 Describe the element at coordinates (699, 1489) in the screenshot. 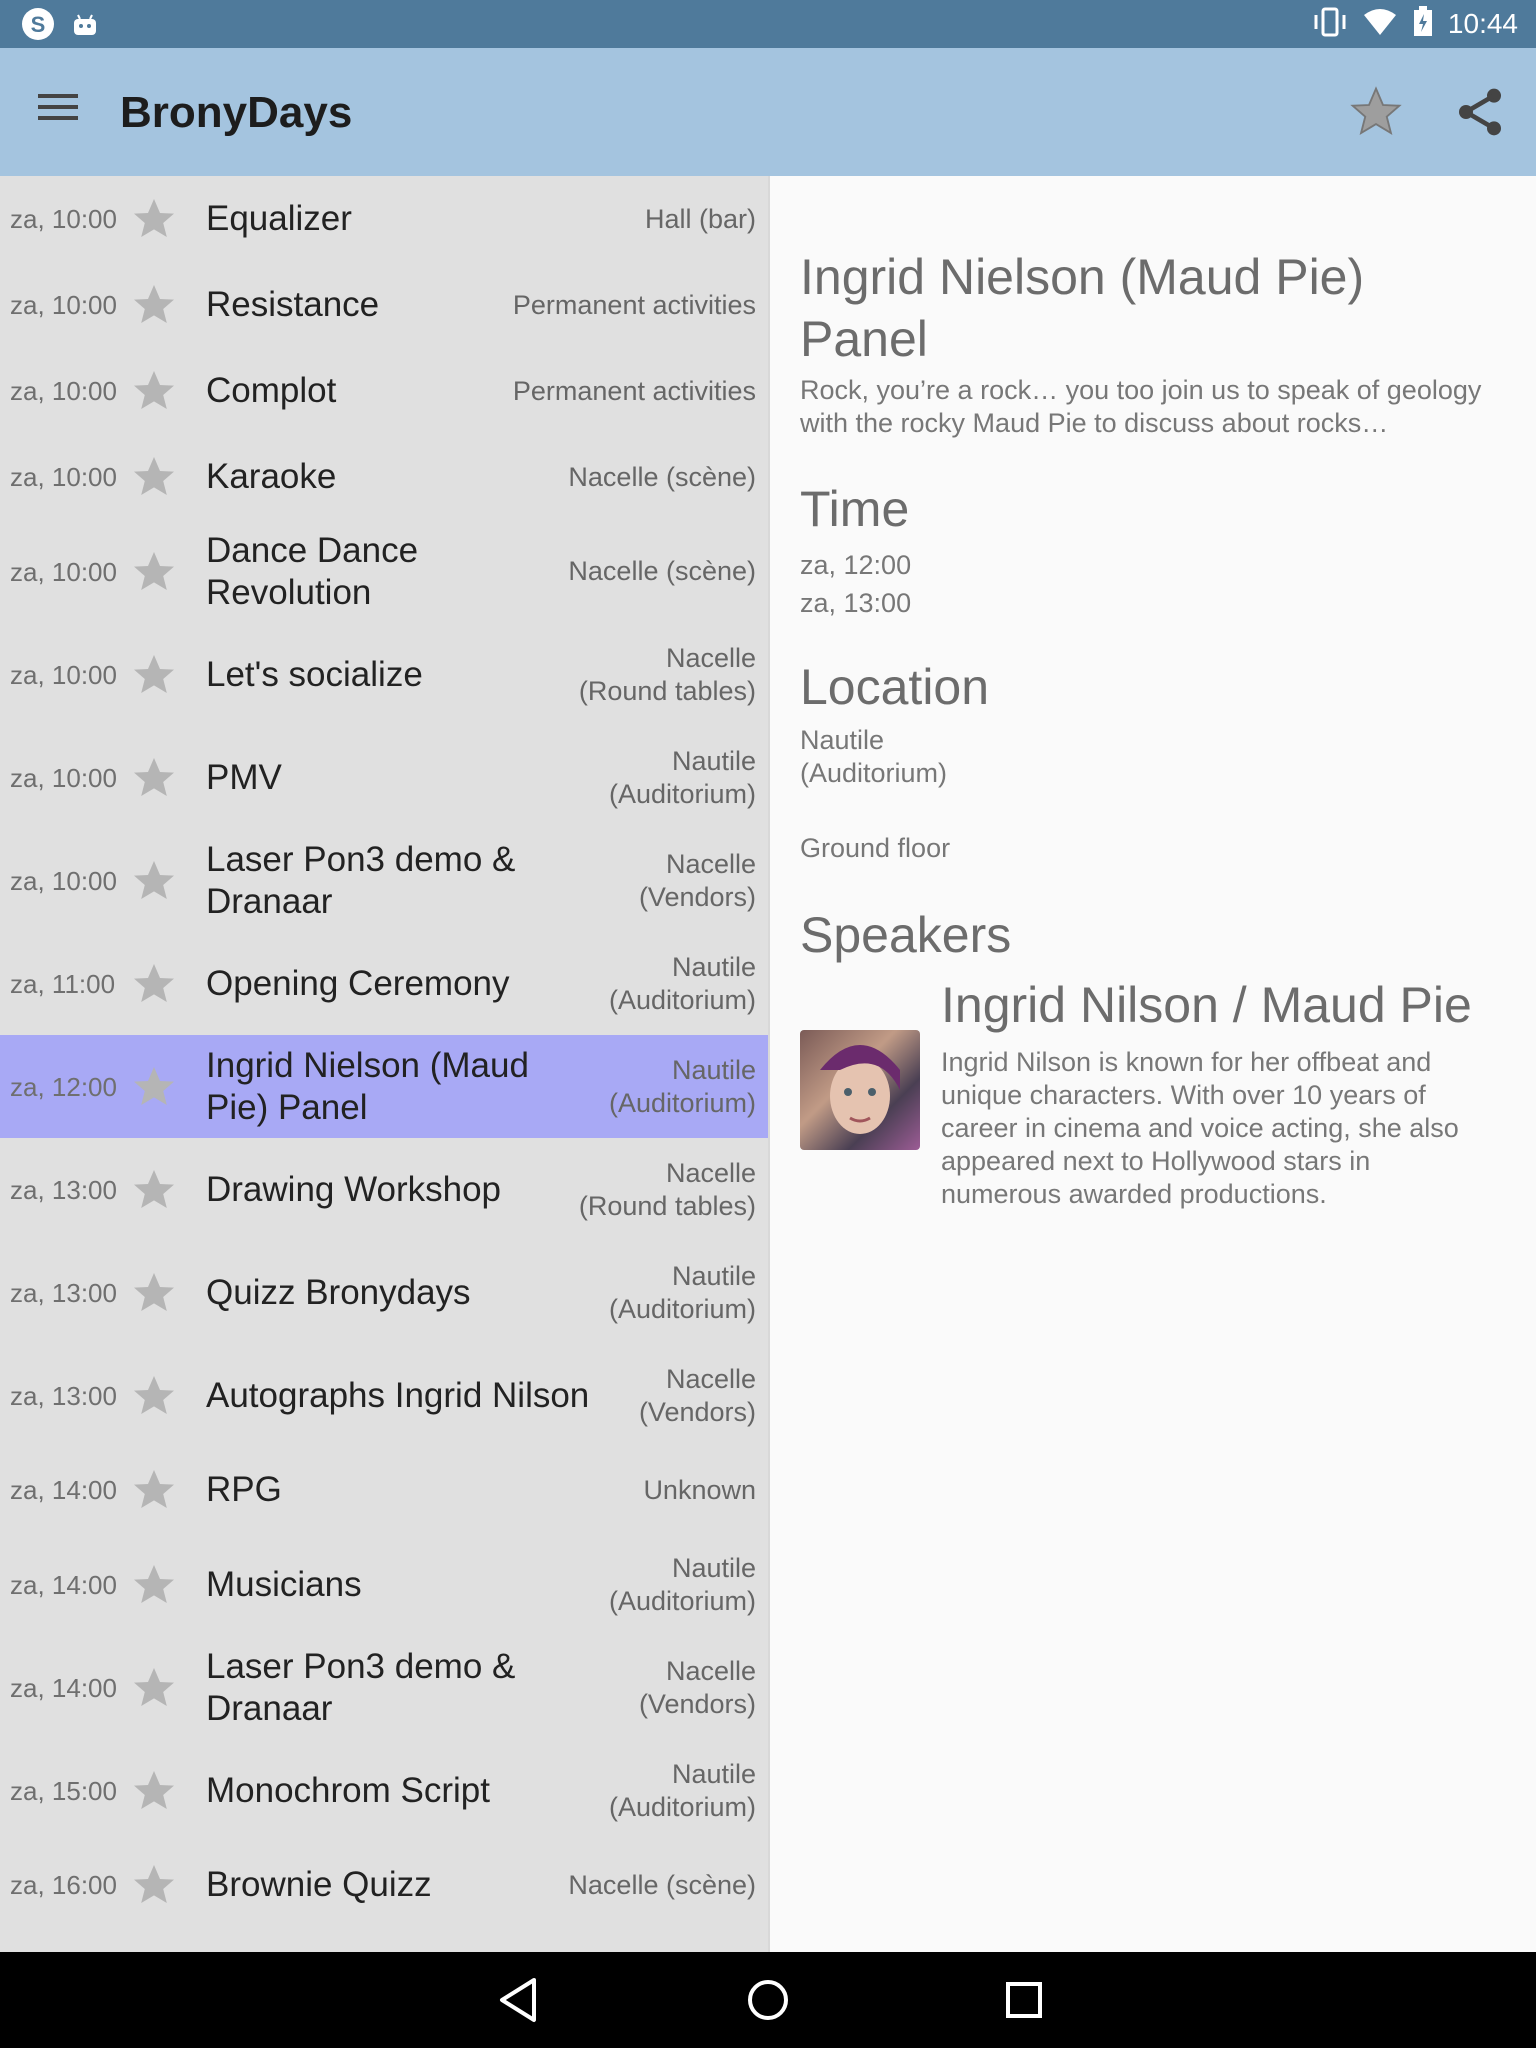

I see `event-location: Unknown` at that location.